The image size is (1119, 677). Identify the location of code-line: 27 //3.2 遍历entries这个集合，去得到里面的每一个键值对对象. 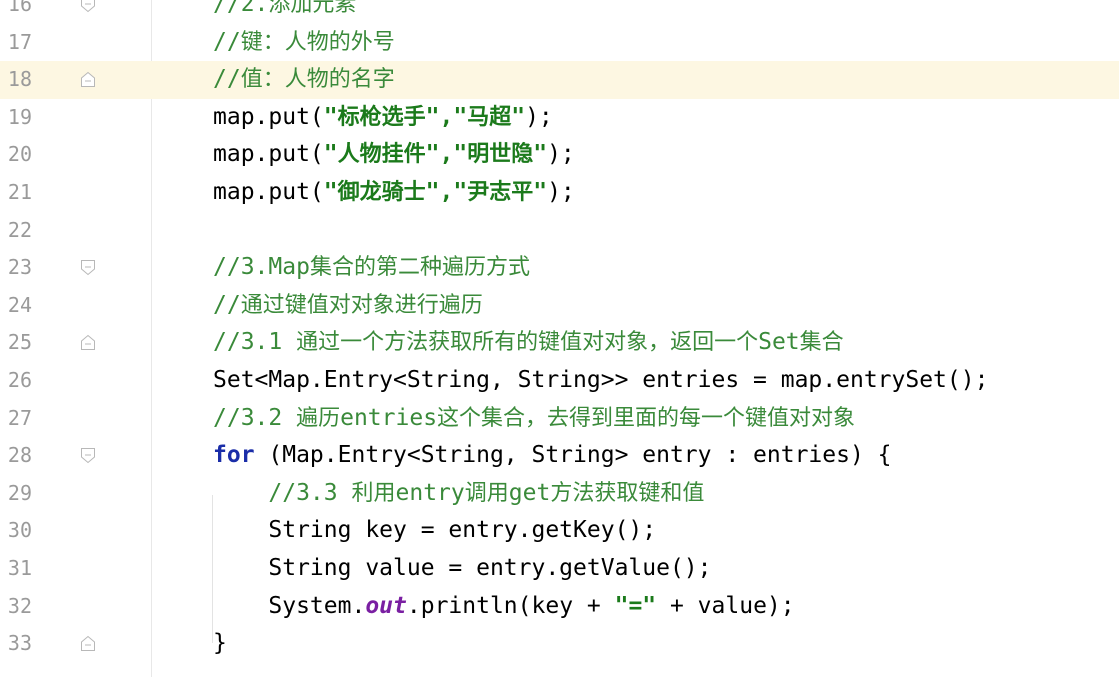
(559, 419).